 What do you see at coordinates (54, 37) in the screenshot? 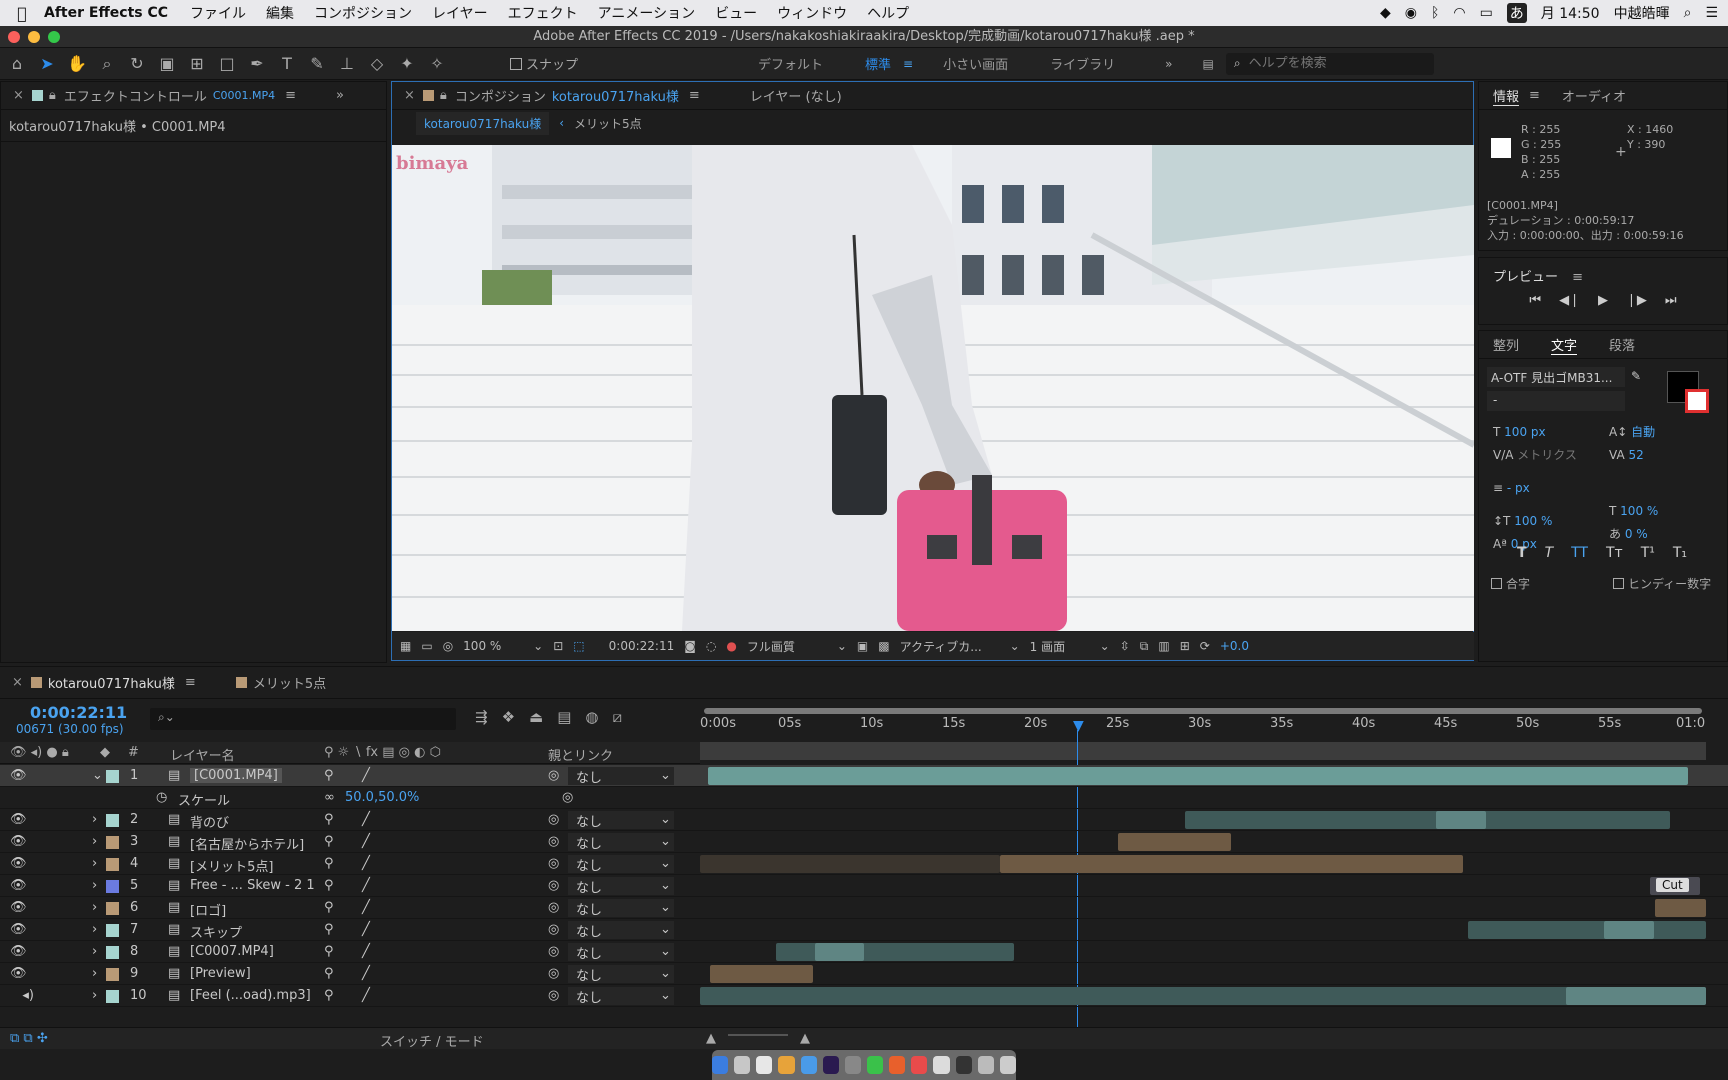
I see `zoom-window-button` at bounding box center [54, 37].